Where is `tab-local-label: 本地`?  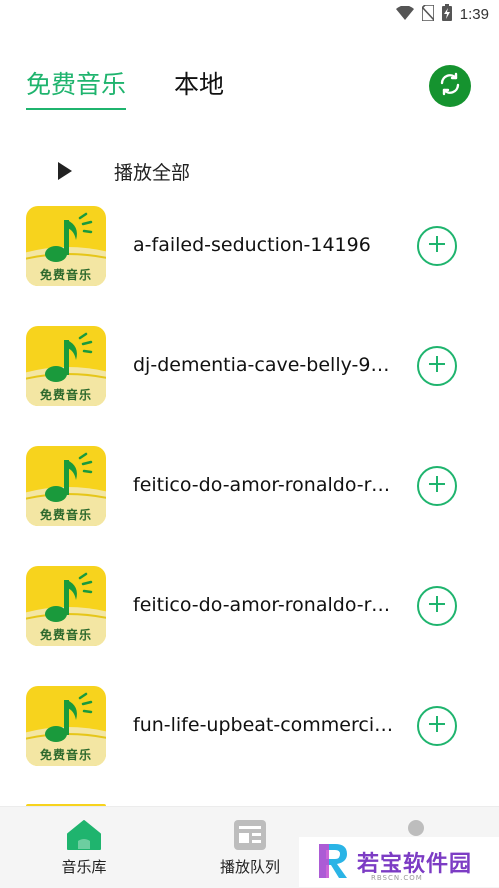
tab-local-label: 本地 is located at coordinates (199, 84).